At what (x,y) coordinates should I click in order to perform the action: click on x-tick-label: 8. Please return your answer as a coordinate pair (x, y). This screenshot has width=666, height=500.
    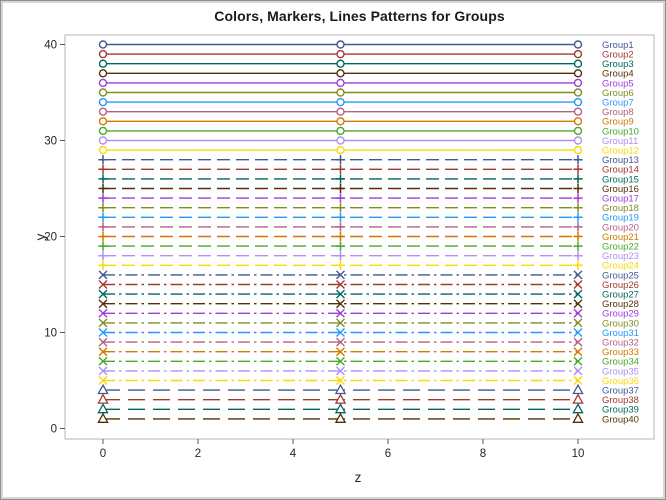
    Looking at the image, I should click on (483, 454).